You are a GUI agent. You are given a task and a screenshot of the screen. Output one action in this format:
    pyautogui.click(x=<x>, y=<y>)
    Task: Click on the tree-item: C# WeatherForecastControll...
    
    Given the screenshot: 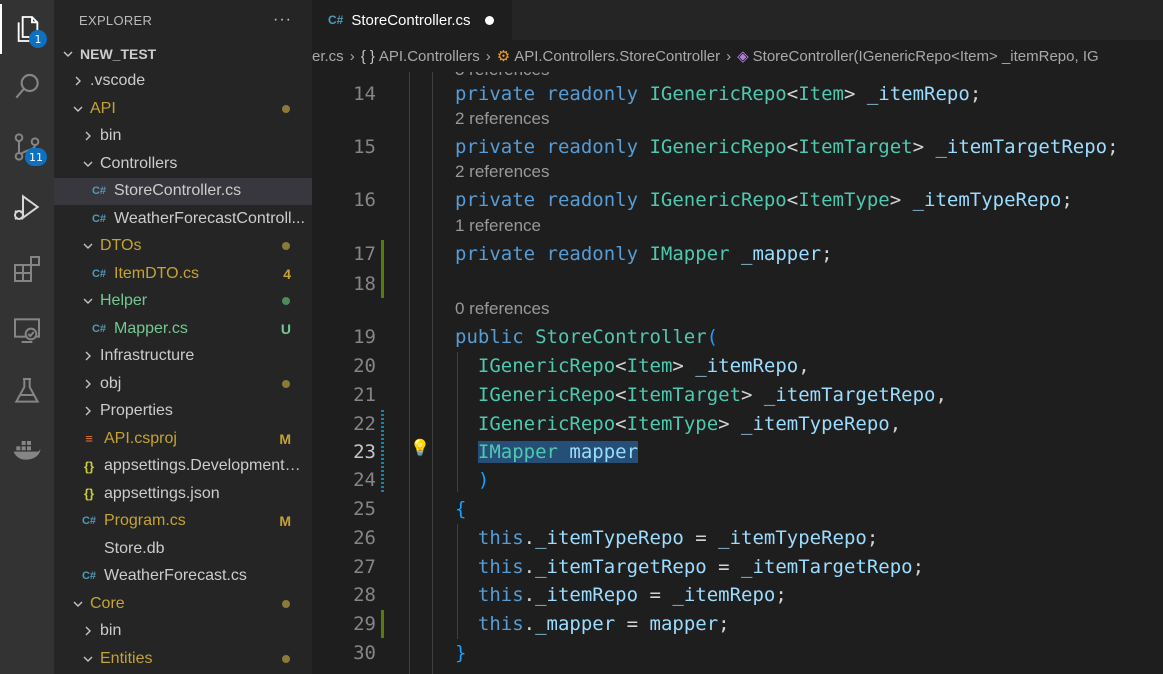 What is the action you would take?
    pyautogui.click(x=183, y=219)
    